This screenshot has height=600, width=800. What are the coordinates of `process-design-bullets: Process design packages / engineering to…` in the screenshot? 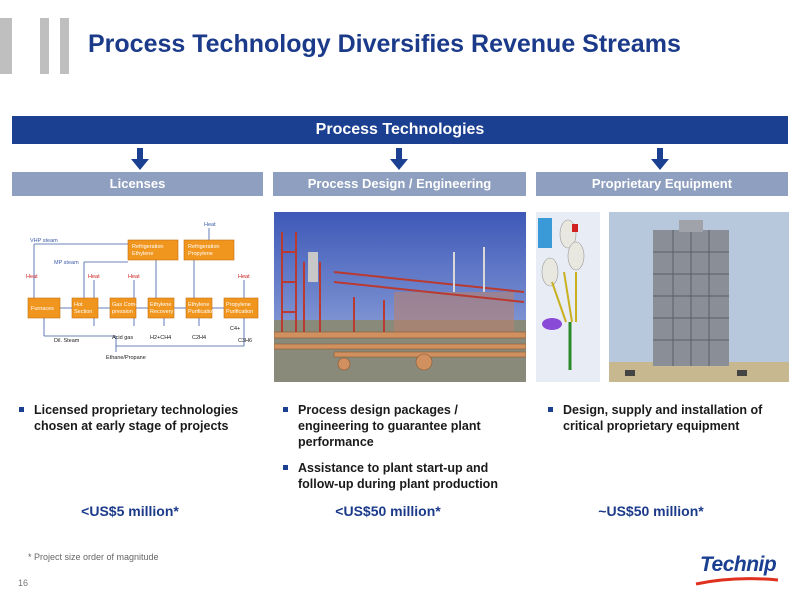 It's located at (400, 452).